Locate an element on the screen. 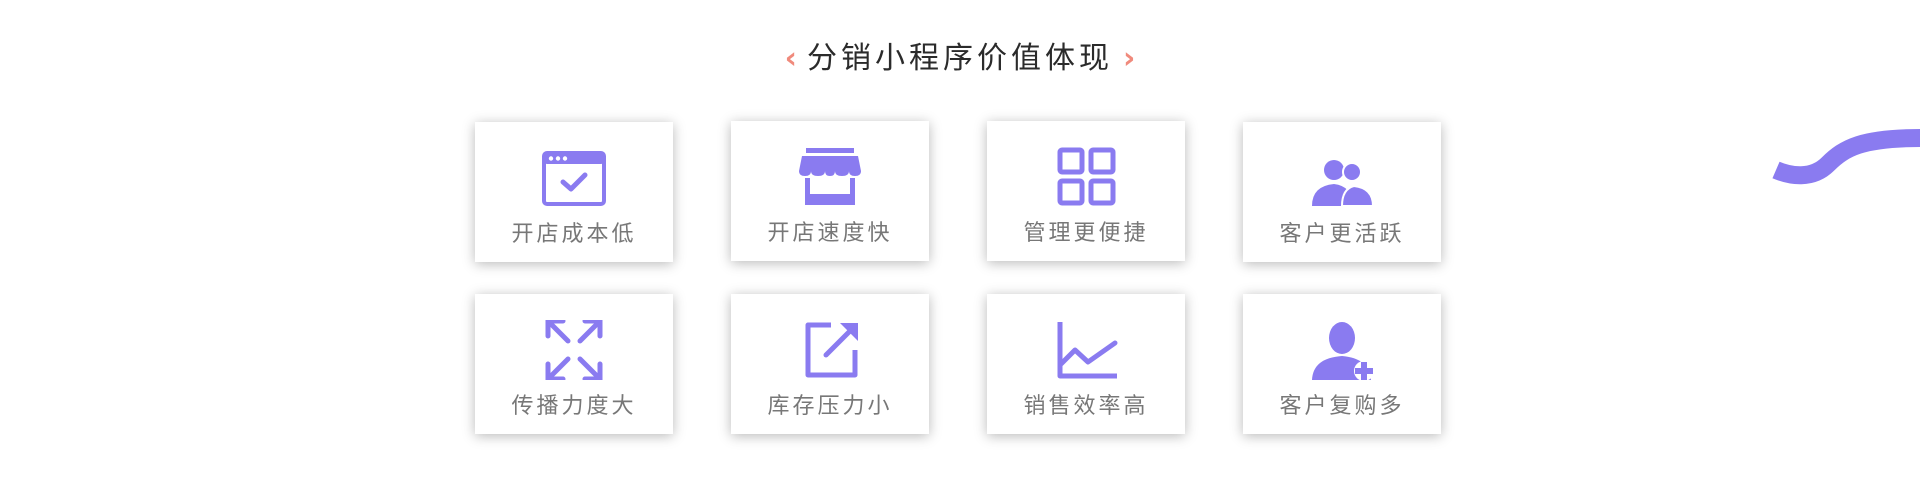 This screenshot has width=1920, height=489. external-link-icon is located at coordinates (830, 350).